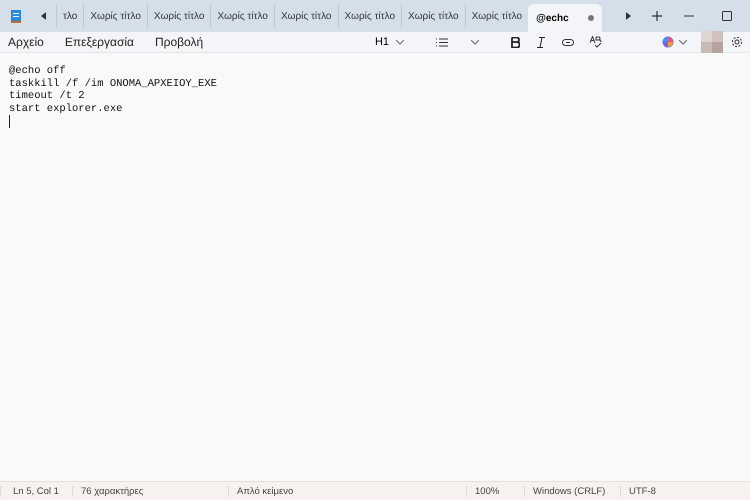 The width and height of the screenshot is (750, 500). I want to click on tab: τλο, so click(70, 16).